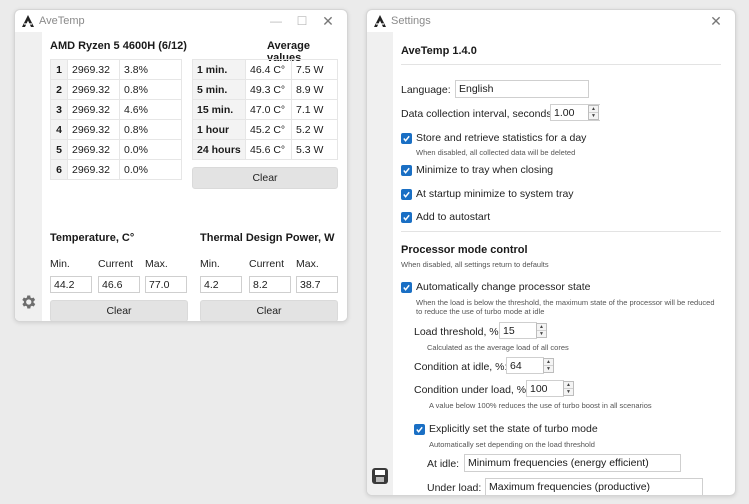 The height and width of the screenshot is (504, 749). Describe the element at coordinates (118, 46) in the screenshot. I see `cpu-name: AMD Ryzen 5 4600H (6/12)` at that location.